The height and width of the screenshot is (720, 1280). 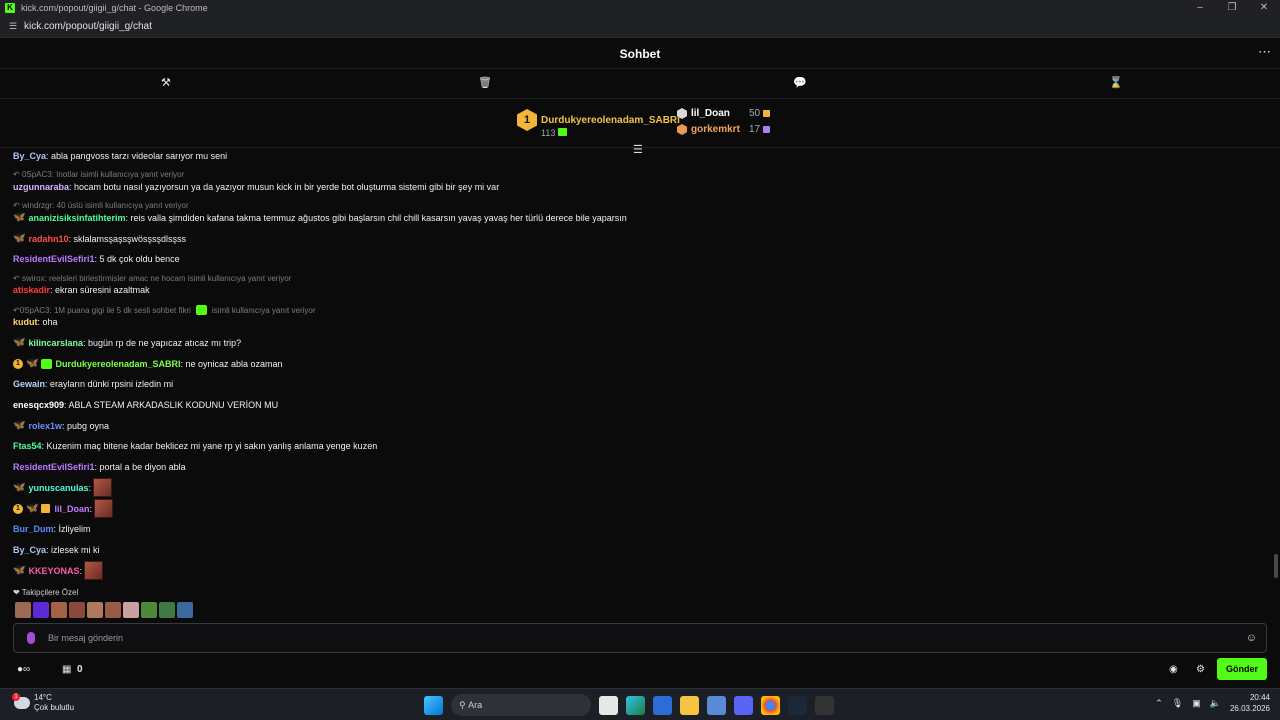 What do you see at coordinates (96, 259) in the screenshot?
I see `chat-message: ResidentEvilSefiri1: 5 dk çok oldu bence` at bounding box center [96, 259].